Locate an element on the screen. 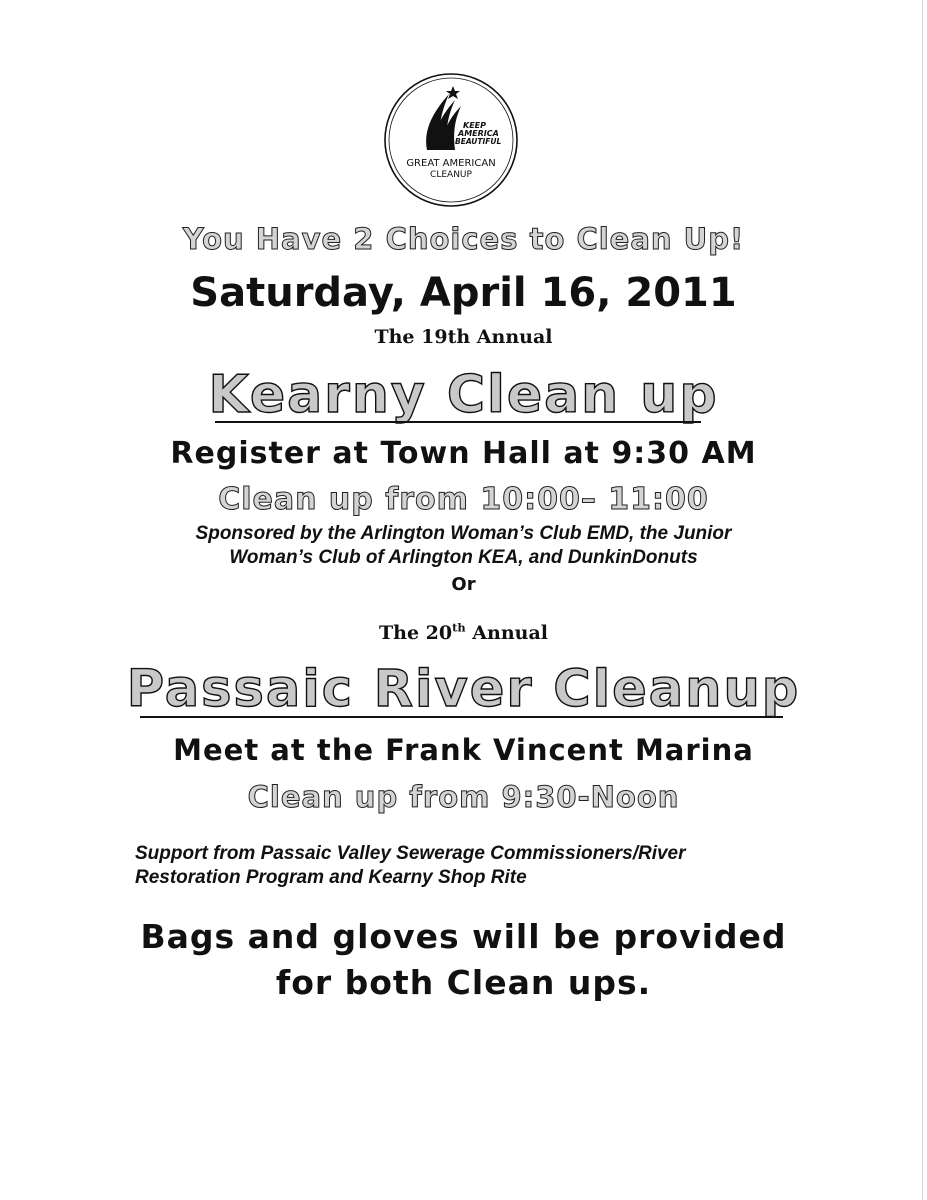 This screenshot has height=1200, width=927. kearny-title-underline is located at coordinates (458, 422).